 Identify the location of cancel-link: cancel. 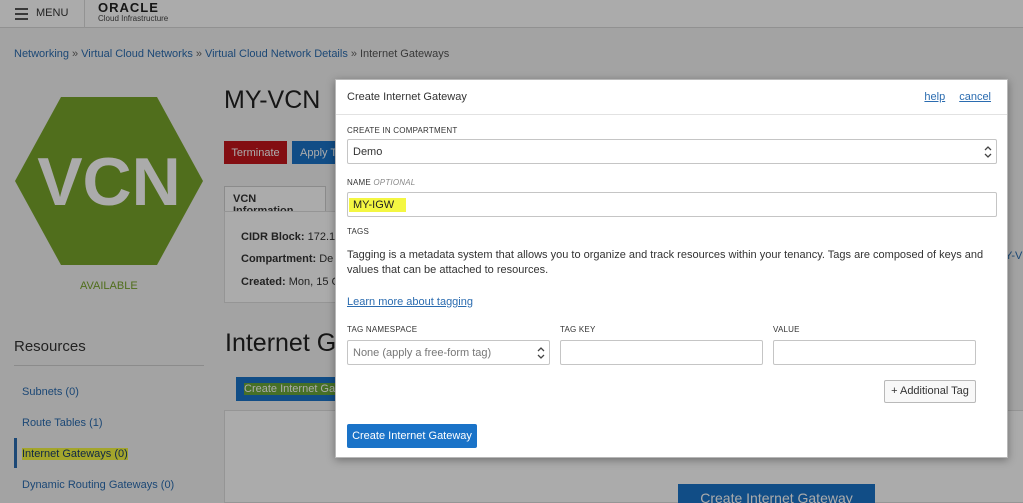
(975, 97).